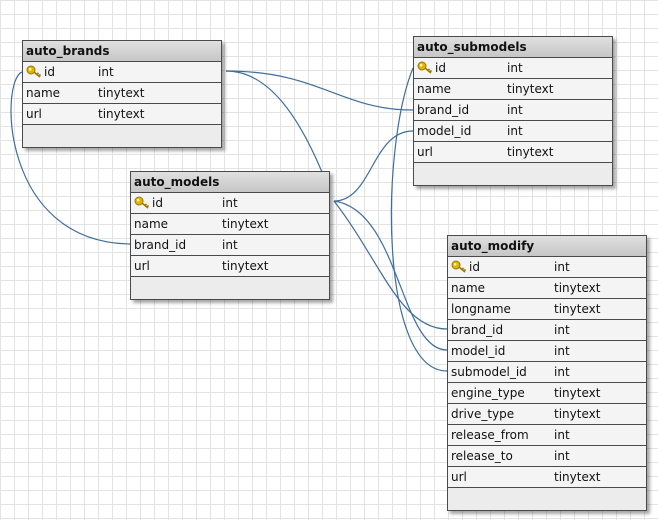 The image size is (658, 520). I want to click on table-title: auto_submodels, so click(513, 47).